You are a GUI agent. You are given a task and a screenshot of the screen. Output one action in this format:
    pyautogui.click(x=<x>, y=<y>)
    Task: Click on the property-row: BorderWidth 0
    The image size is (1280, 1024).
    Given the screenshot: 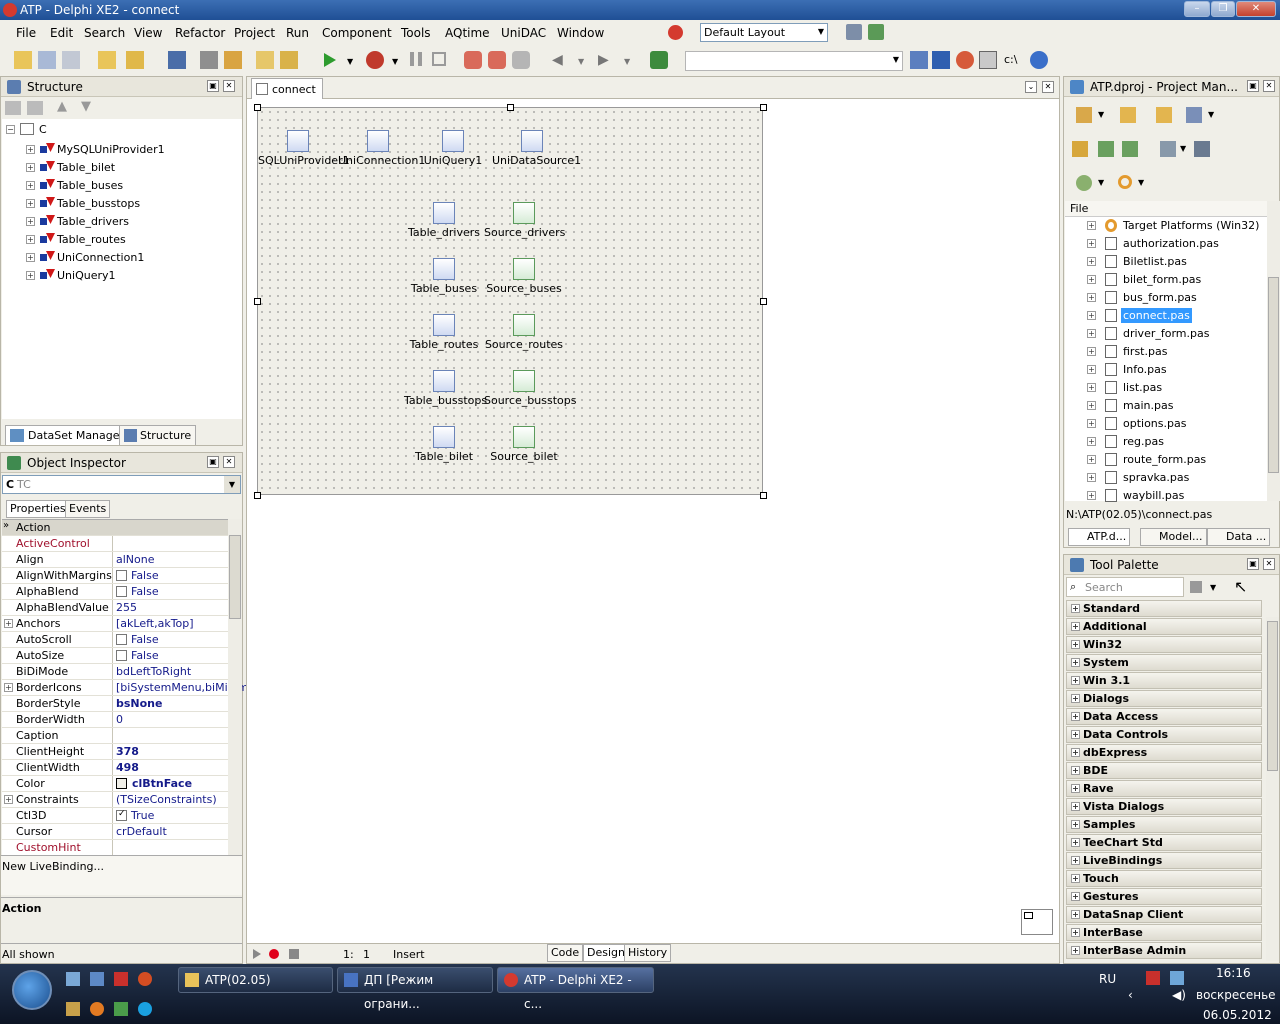 What is the action you would take?
    pyautogui.click(x=115, y=720)
    